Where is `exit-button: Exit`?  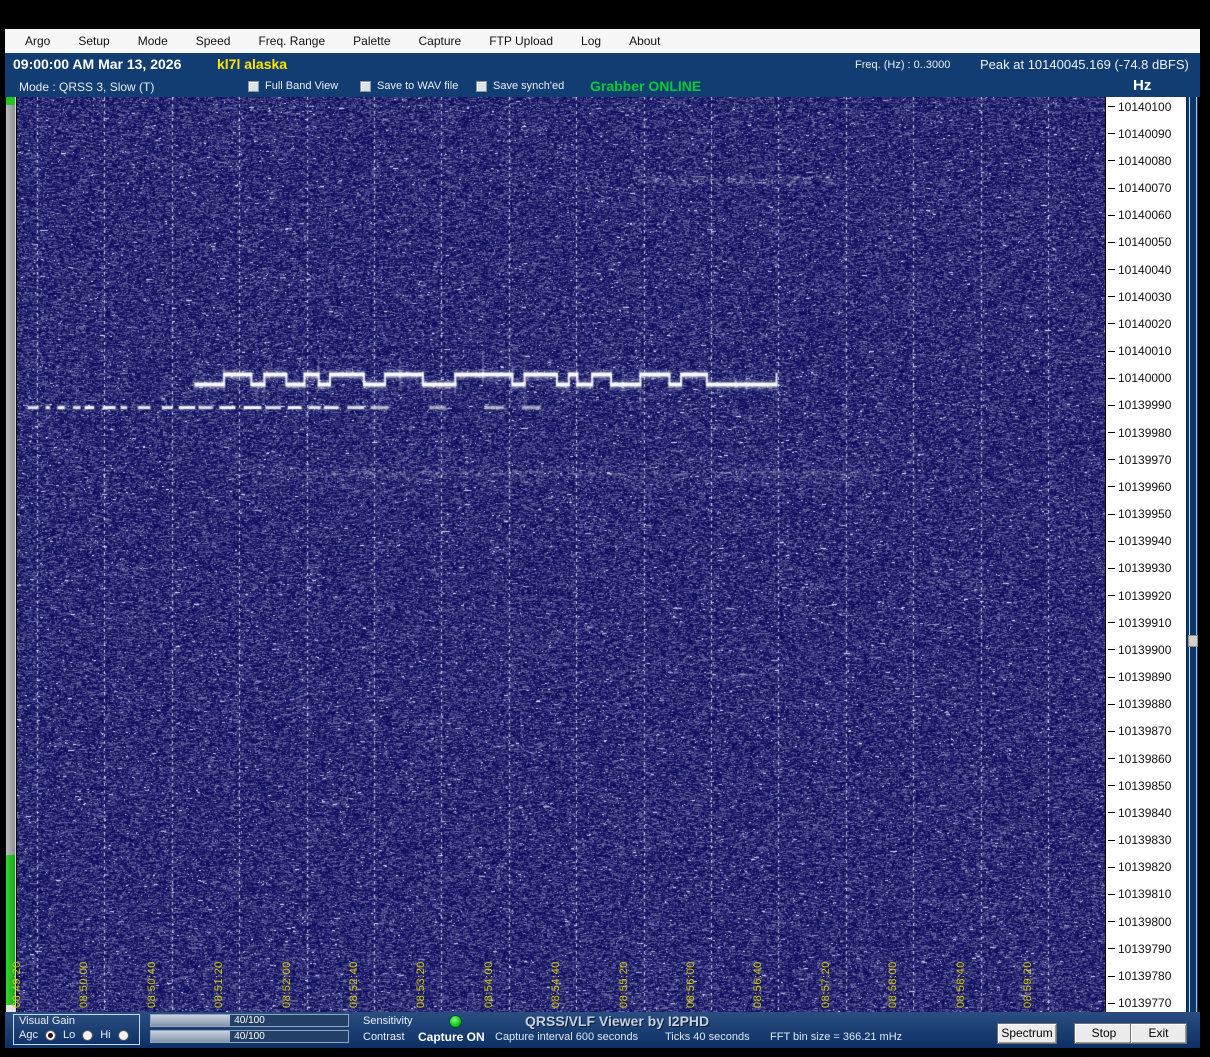
exit-button: Exit is located at coordinates (1158, 1033).